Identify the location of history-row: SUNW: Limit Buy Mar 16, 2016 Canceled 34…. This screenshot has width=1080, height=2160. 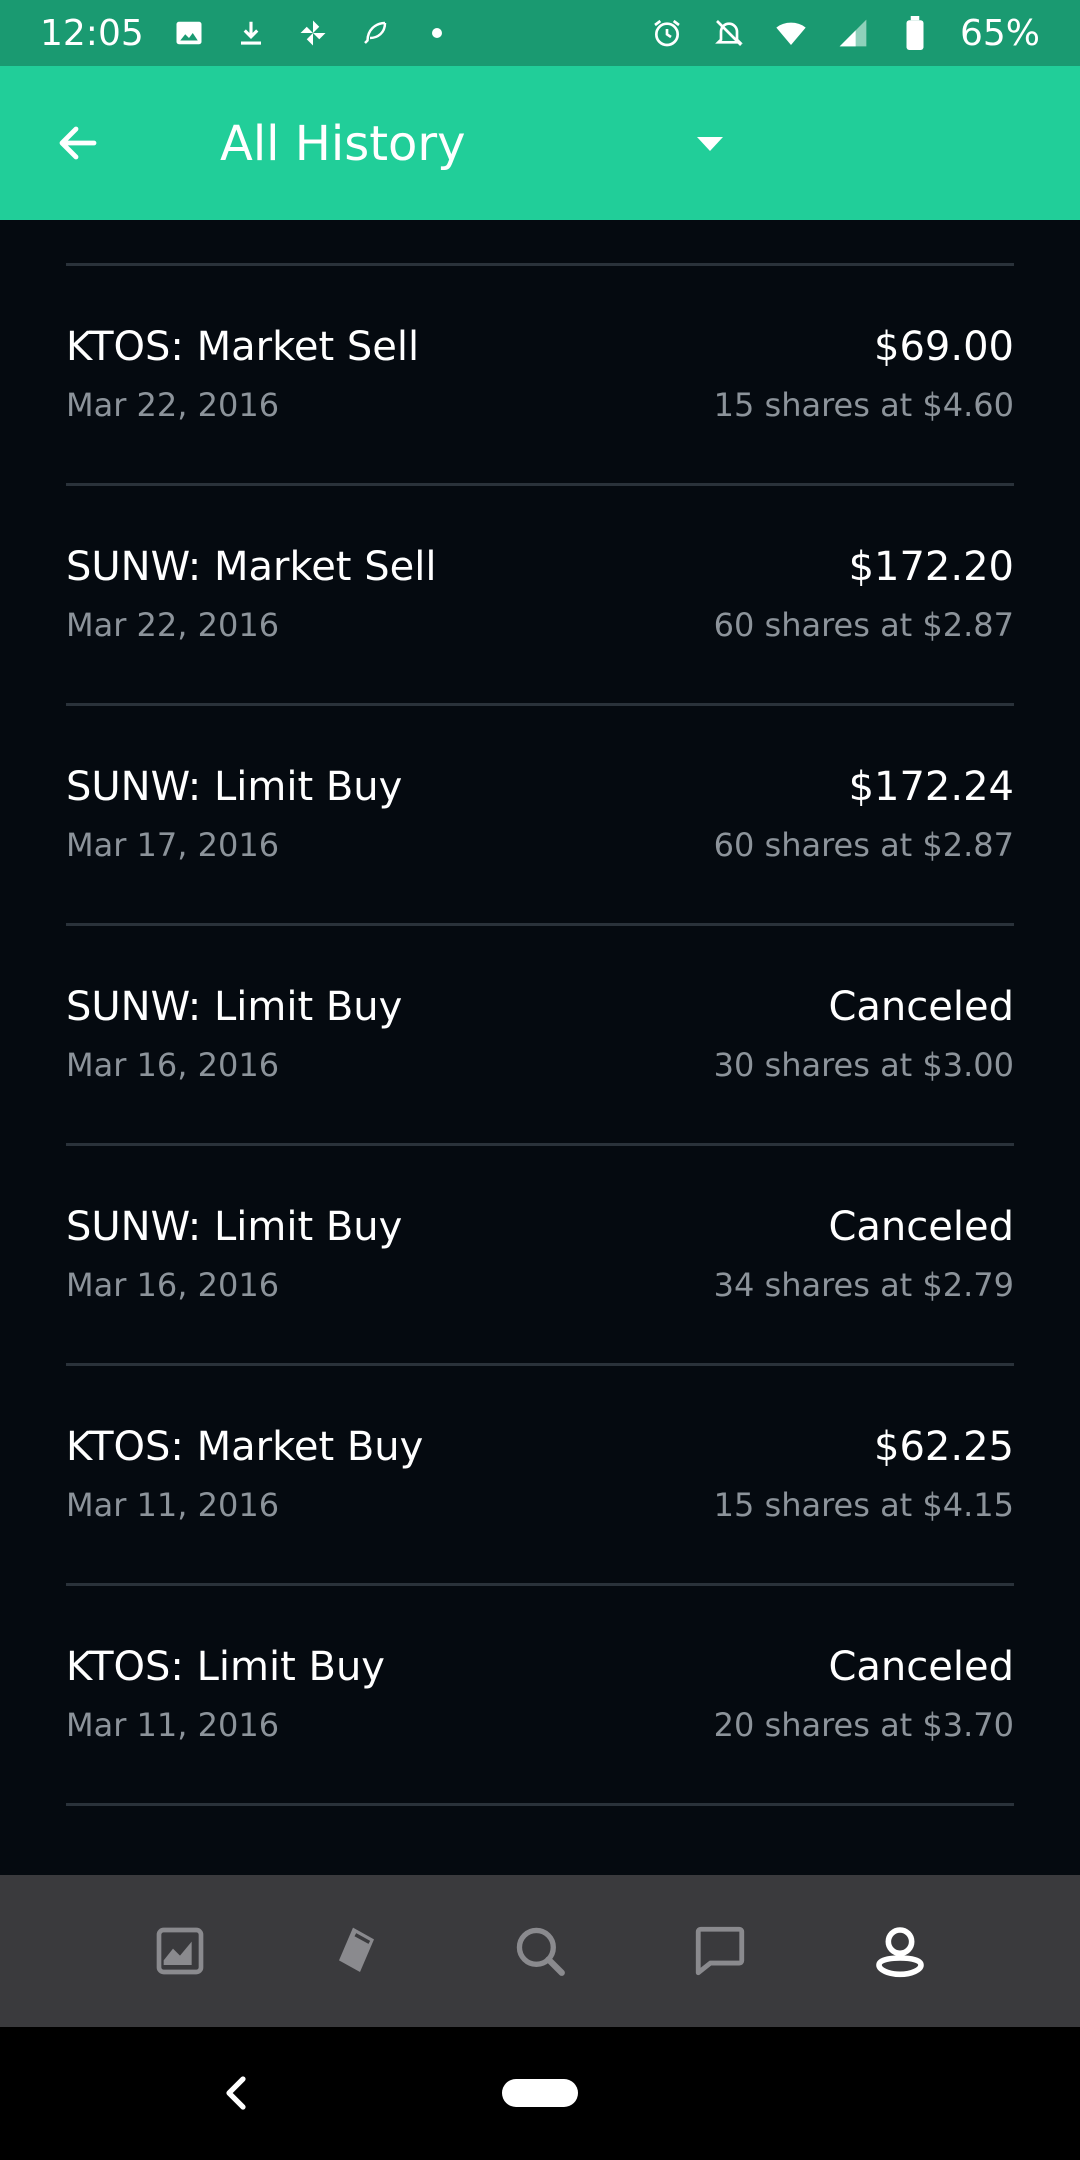
(540, 1256).